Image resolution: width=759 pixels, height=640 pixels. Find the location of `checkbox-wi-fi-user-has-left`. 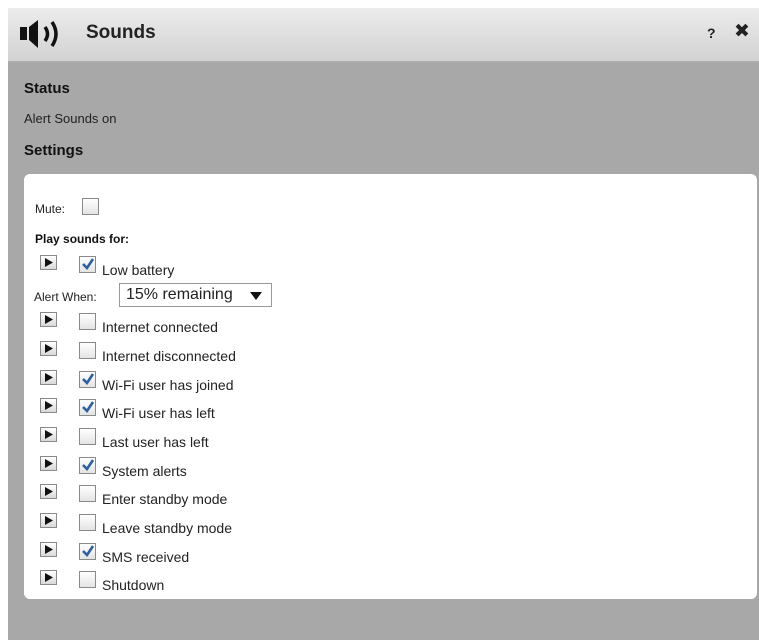

checkbox-wi-fi-user-has-left is located at coordinates (87, 407).